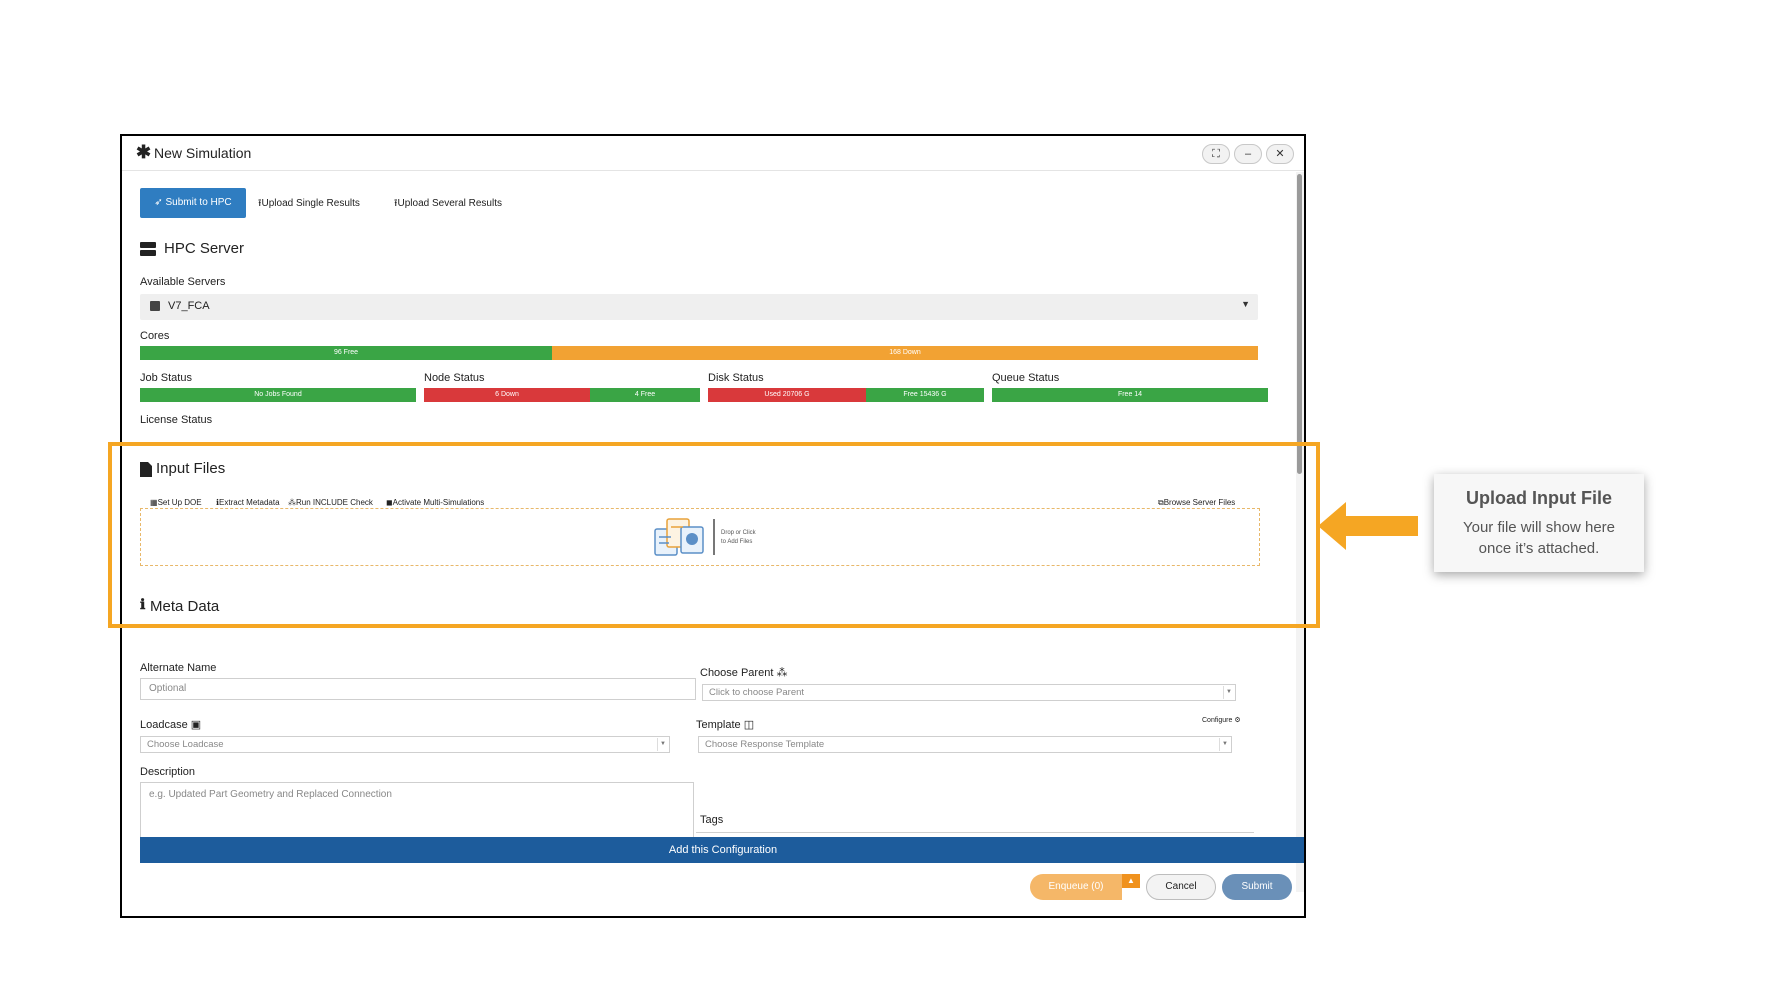  Describe the element at coordinates (925, 395) in the screenshot. I see `disk-free-bar: Free 15436 G` at that location.